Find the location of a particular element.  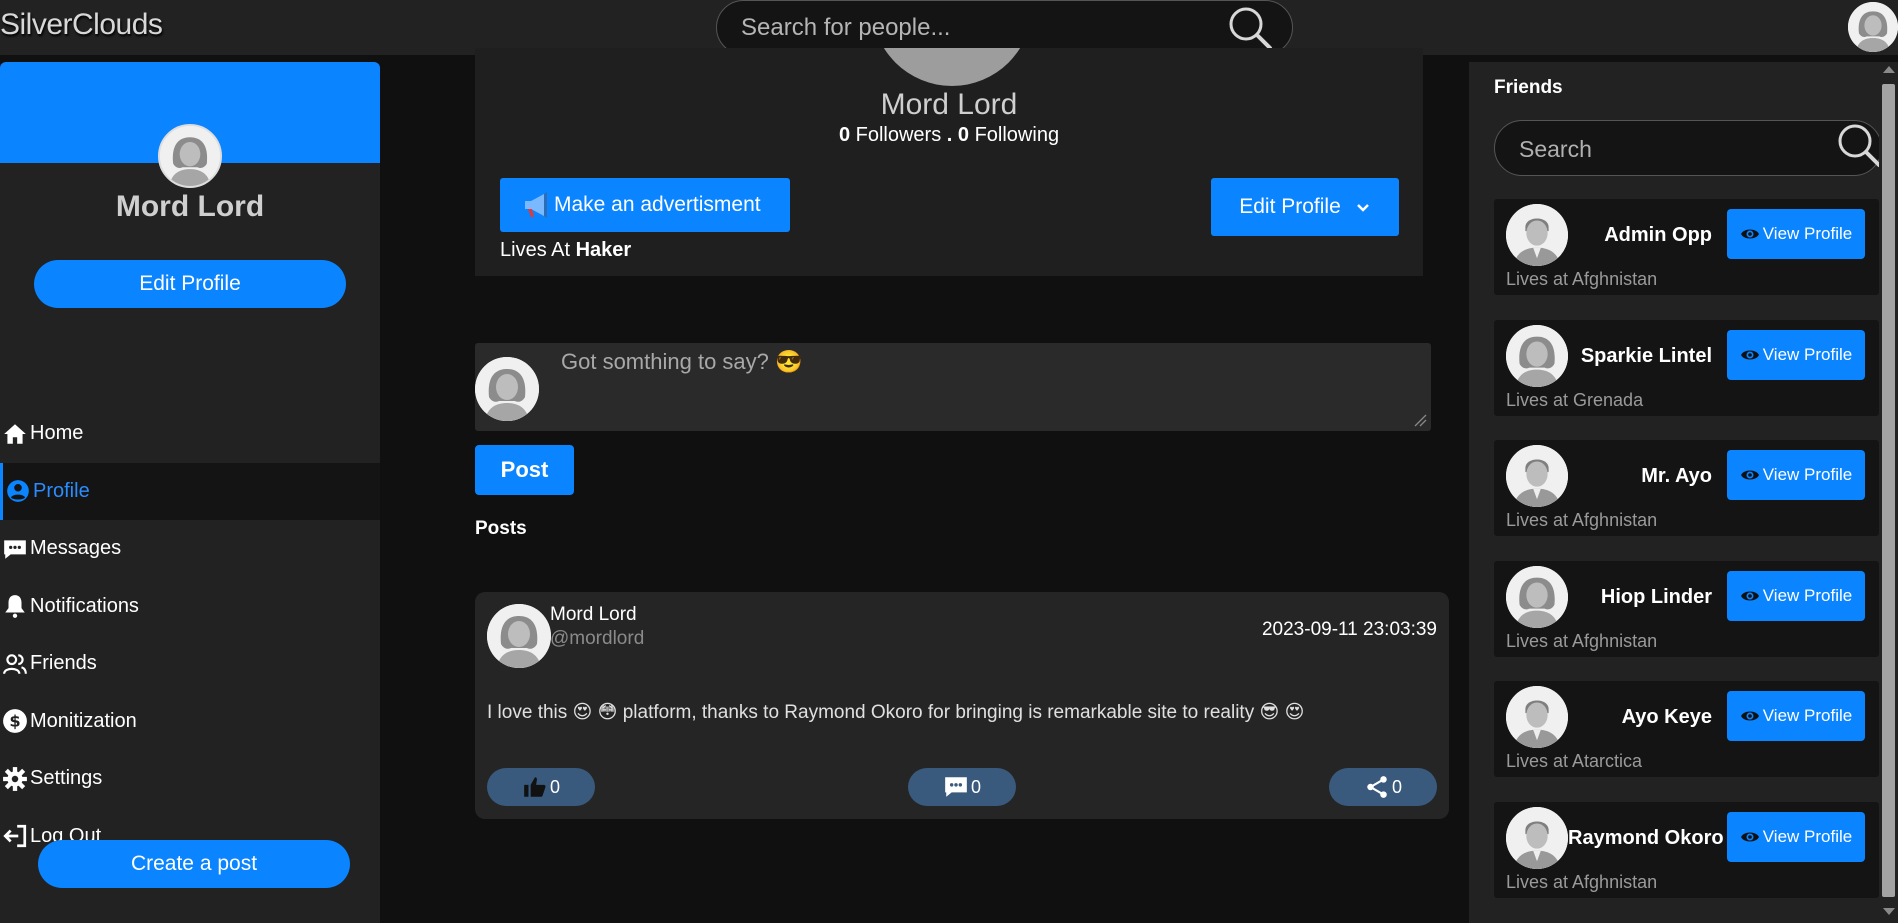

sidebar-item-friends: Friends is located at coordinates (190, 664).